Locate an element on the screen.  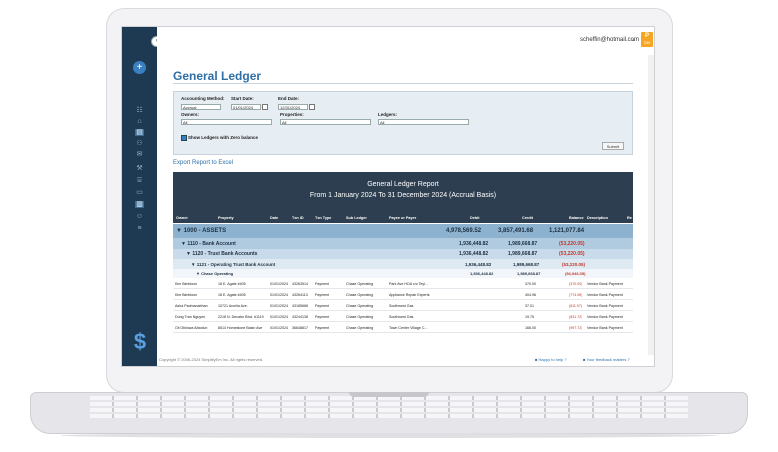
ledger-icon: ▤ is located at coordinates (139, 132).